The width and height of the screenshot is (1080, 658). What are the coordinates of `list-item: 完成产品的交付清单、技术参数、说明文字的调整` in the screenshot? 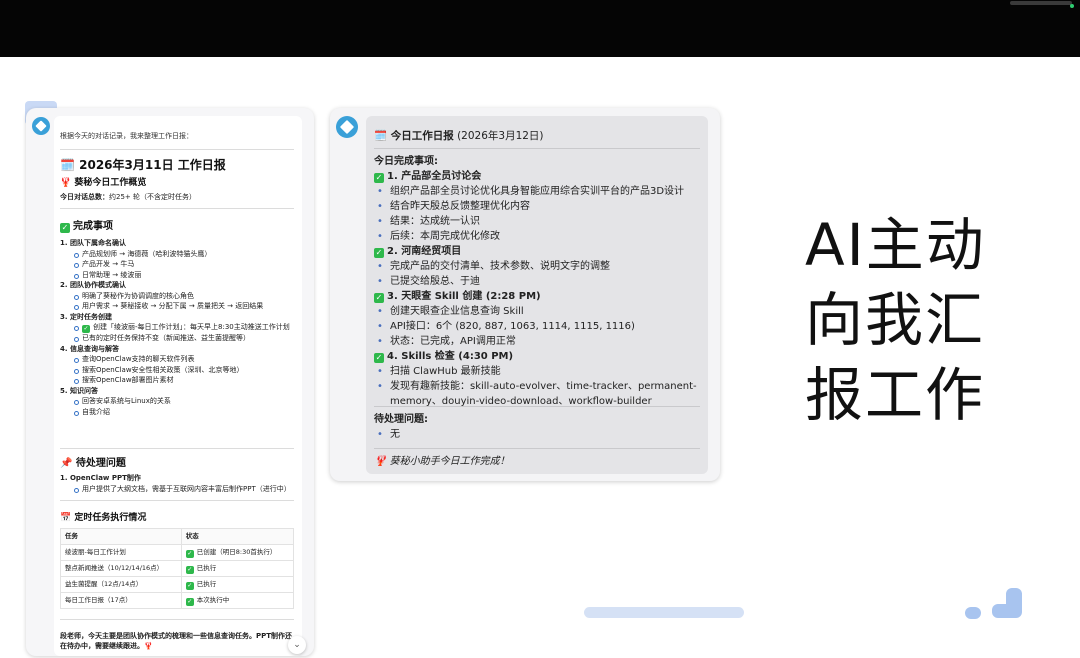 It's located at (539, 266).